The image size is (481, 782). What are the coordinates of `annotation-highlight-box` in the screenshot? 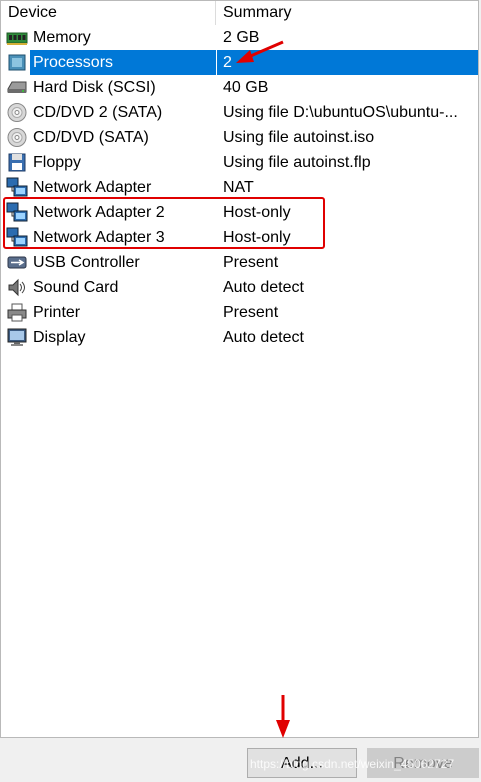 It's located at (164, 223).